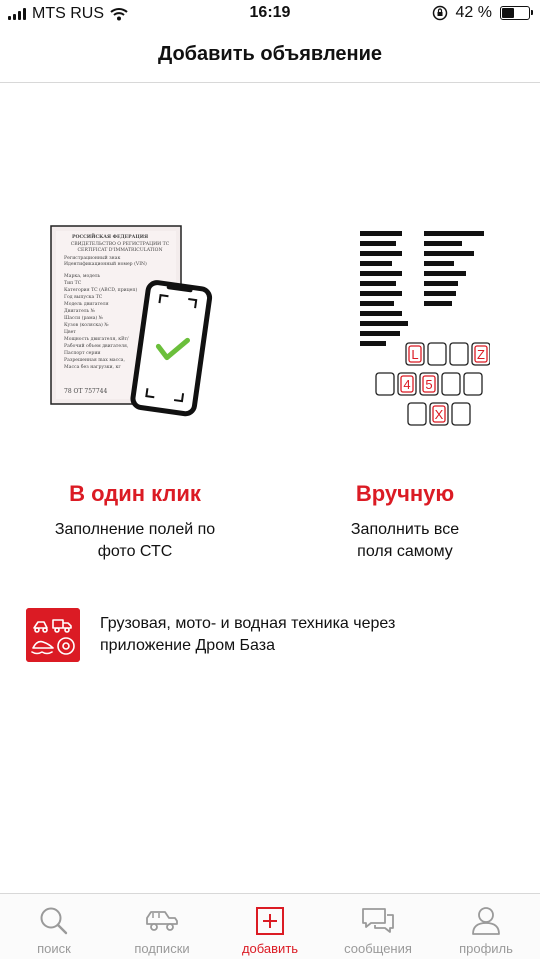 The width and height of the screenshot is (540, 959). I want to click on tab-search-label: поиск, so click(54, 948).